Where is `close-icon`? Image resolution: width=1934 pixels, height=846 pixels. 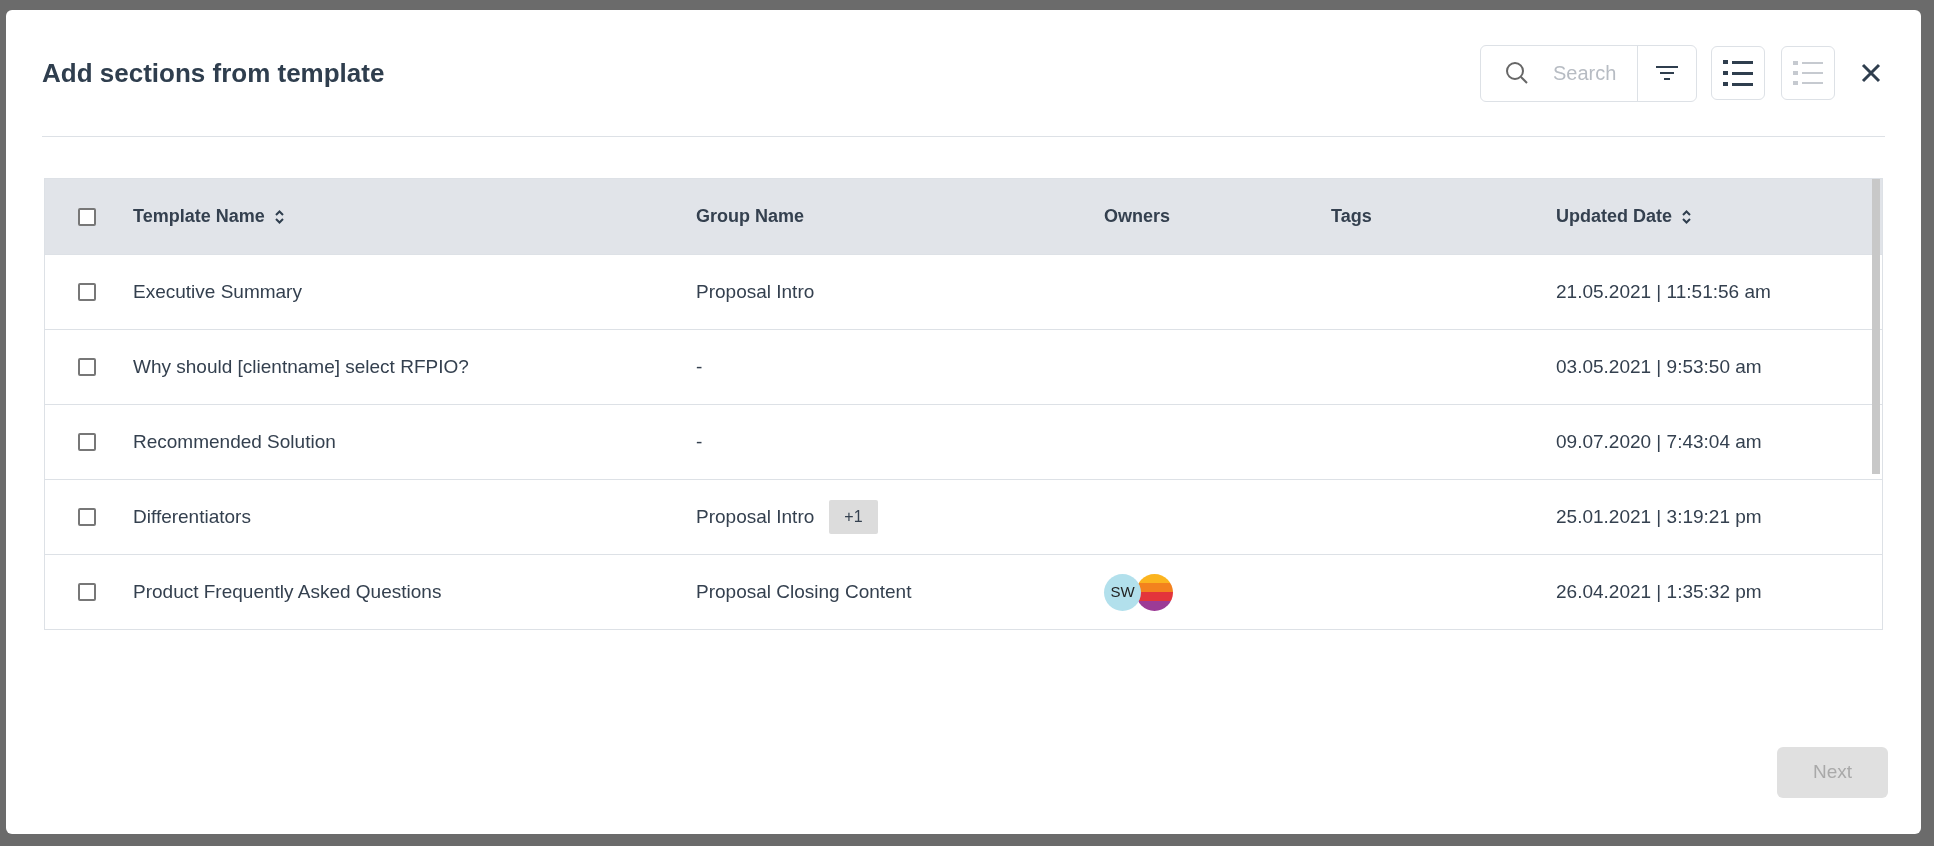
close-icon is located at coordinates (1871, 73).